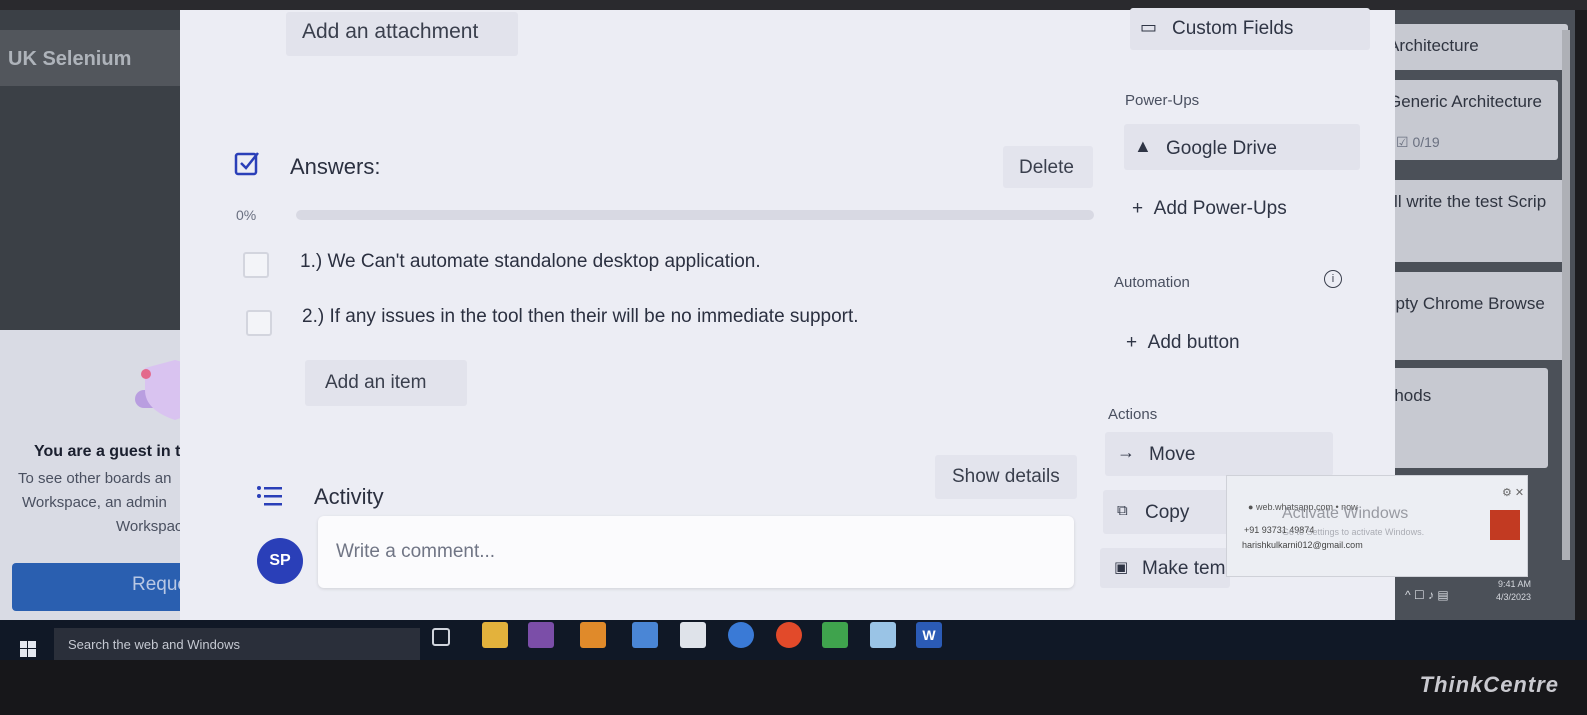  What do you see at coordinates (835, 635) in the screenshot?
I see `excel-icon` at bounding box center [835, 635].